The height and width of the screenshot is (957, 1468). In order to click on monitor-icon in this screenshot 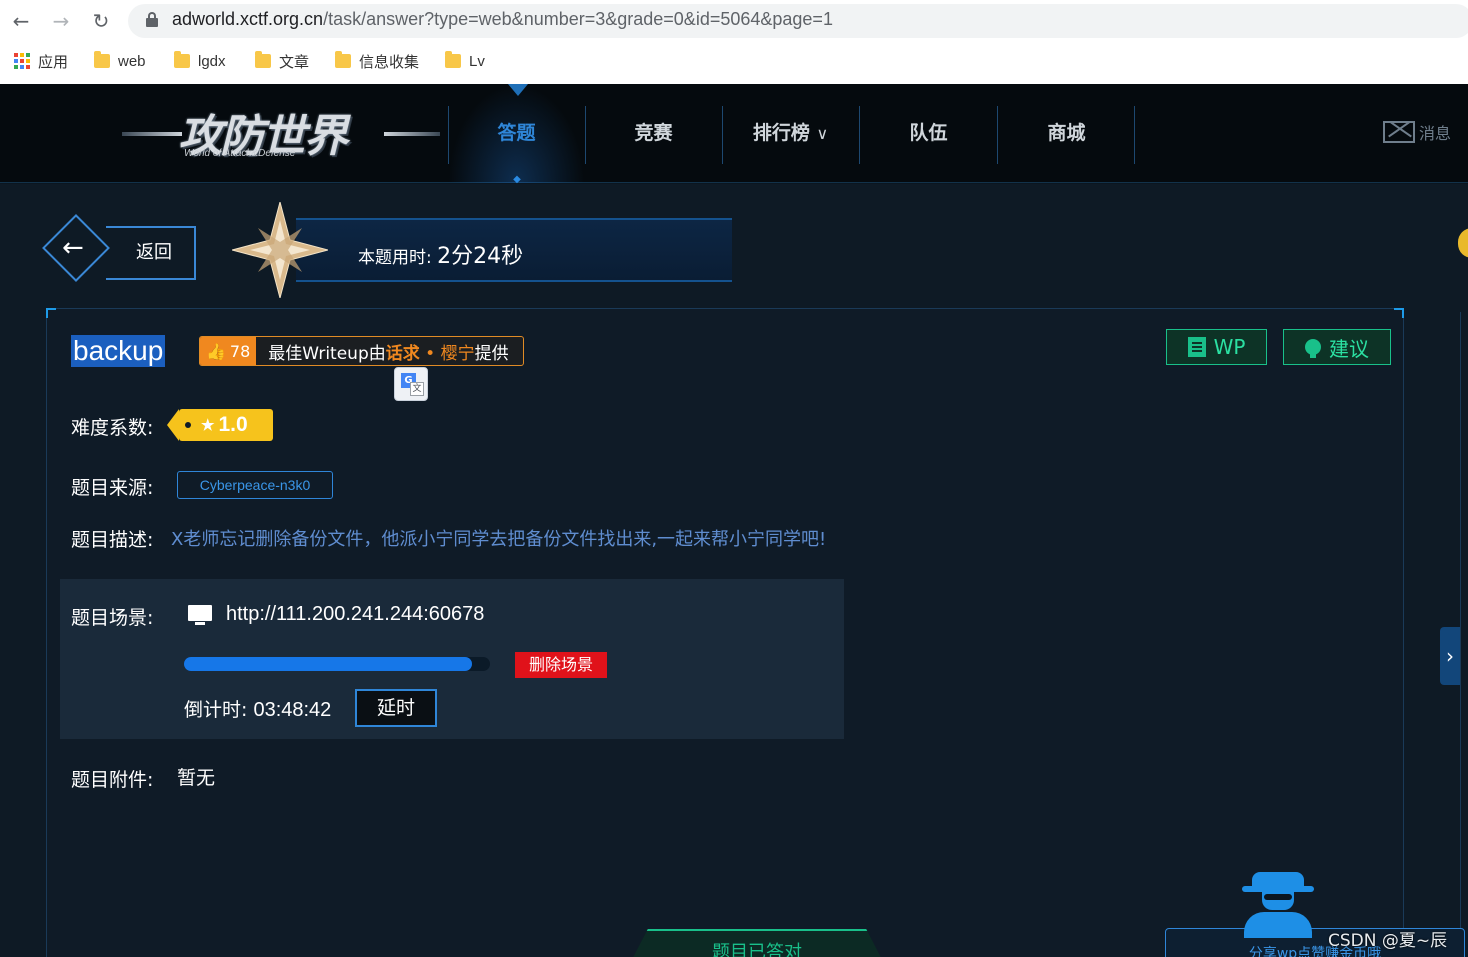, I will do `click(200, 615)`.